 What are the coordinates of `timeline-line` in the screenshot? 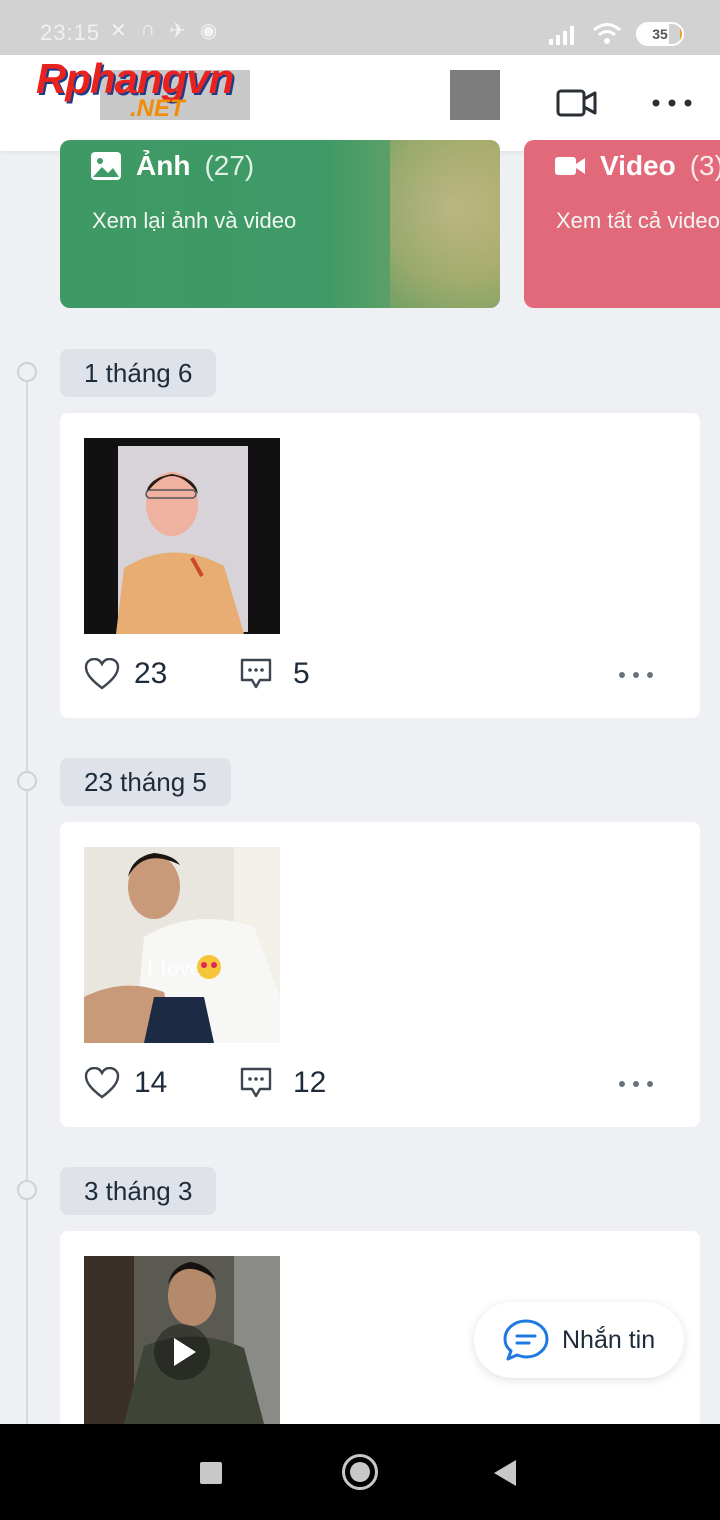 It's located at (27, 902).